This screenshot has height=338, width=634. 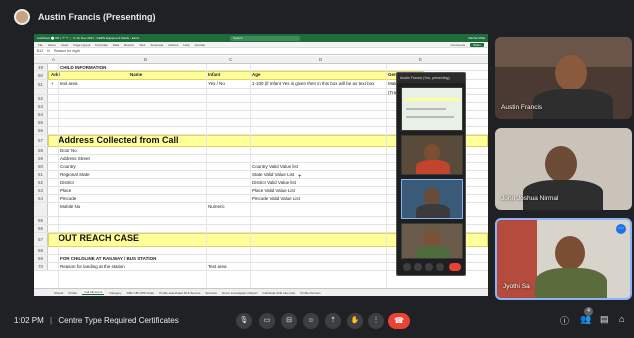 What do you see at coordinates (265, 38) in the screenshot?
I see `excel-search-input: Search` at bounding box center [265, 38].